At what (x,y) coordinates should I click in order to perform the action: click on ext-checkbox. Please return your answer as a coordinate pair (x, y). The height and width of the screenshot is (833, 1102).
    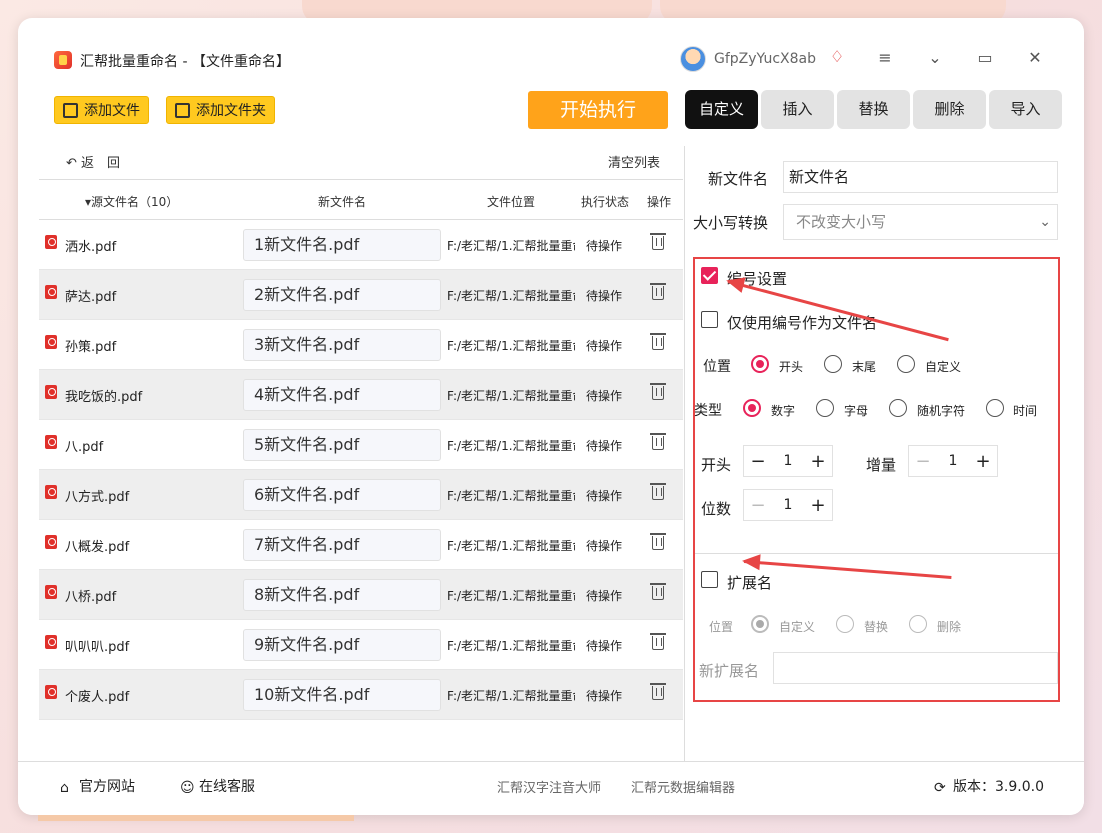
    Looking at the image, I should click on (709, 579).